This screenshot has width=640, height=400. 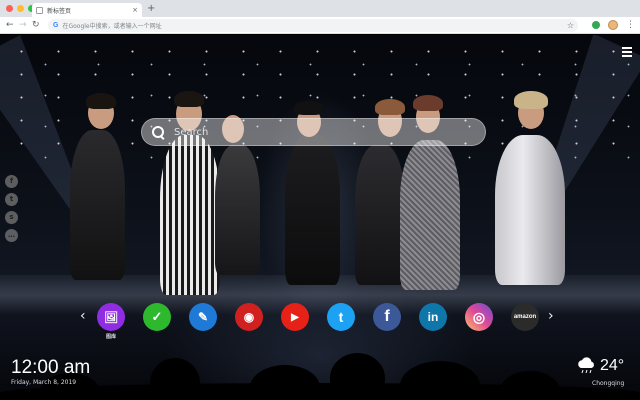 I want to click on tab-favicon-icon, so click(x=39, y=10).